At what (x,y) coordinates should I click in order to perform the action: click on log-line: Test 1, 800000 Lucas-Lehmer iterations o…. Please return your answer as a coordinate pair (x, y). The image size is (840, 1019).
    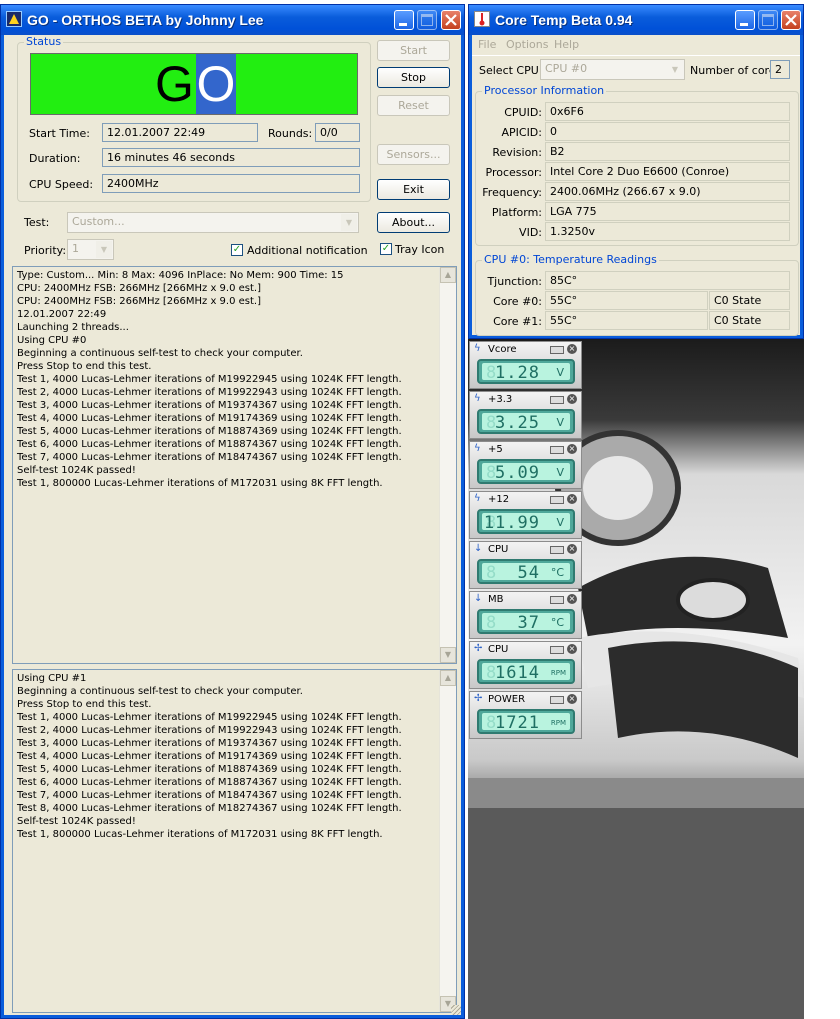
    Looking at the image, I should click on (200, 834).